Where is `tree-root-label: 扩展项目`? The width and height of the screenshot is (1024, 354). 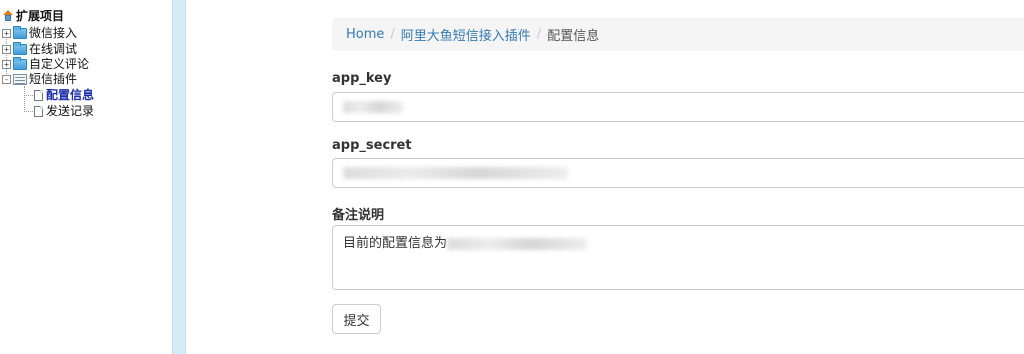
tree-root-label: 扩展项目 is located at coordinates (40, 16).